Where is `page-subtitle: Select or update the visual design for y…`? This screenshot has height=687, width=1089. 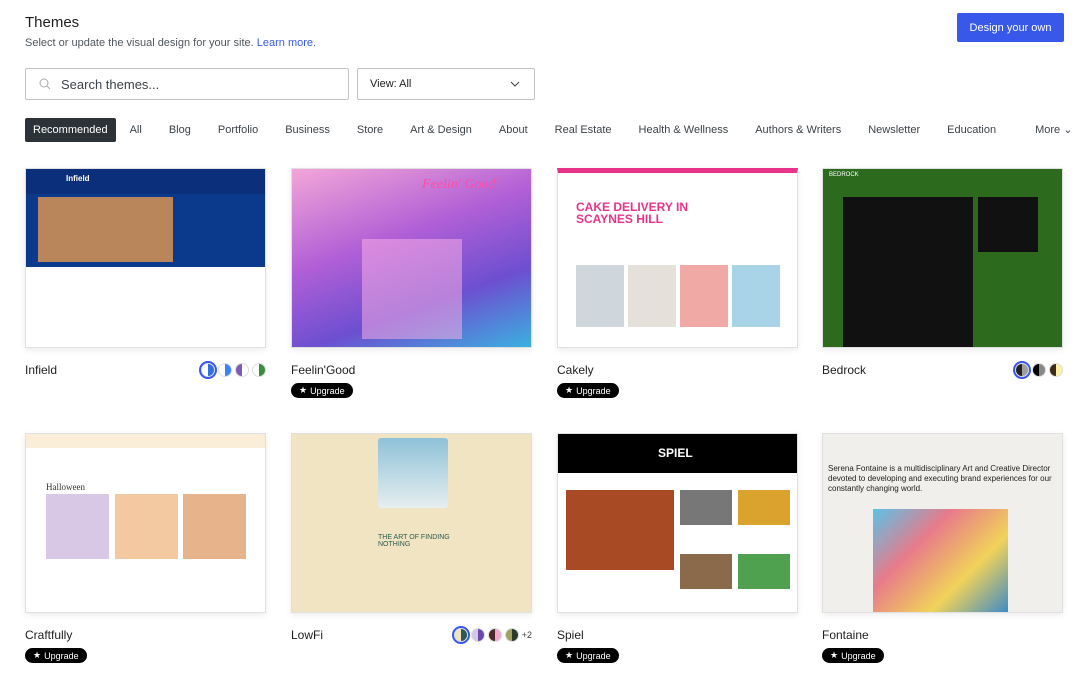
page-subtitle: Select or update the visual design for y… is located at coordinates (171, 43).